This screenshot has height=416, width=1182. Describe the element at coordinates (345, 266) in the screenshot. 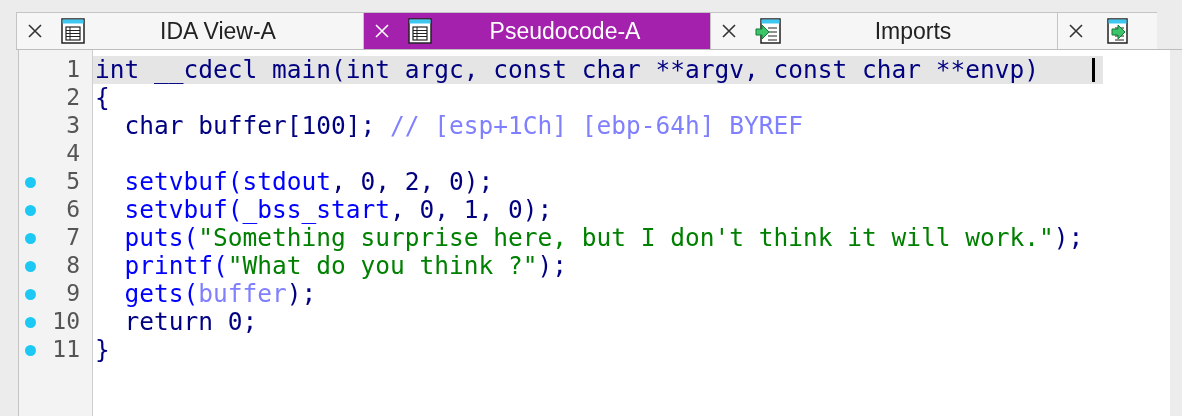

I see `code-line: printf("What do you think ?");` at that location.